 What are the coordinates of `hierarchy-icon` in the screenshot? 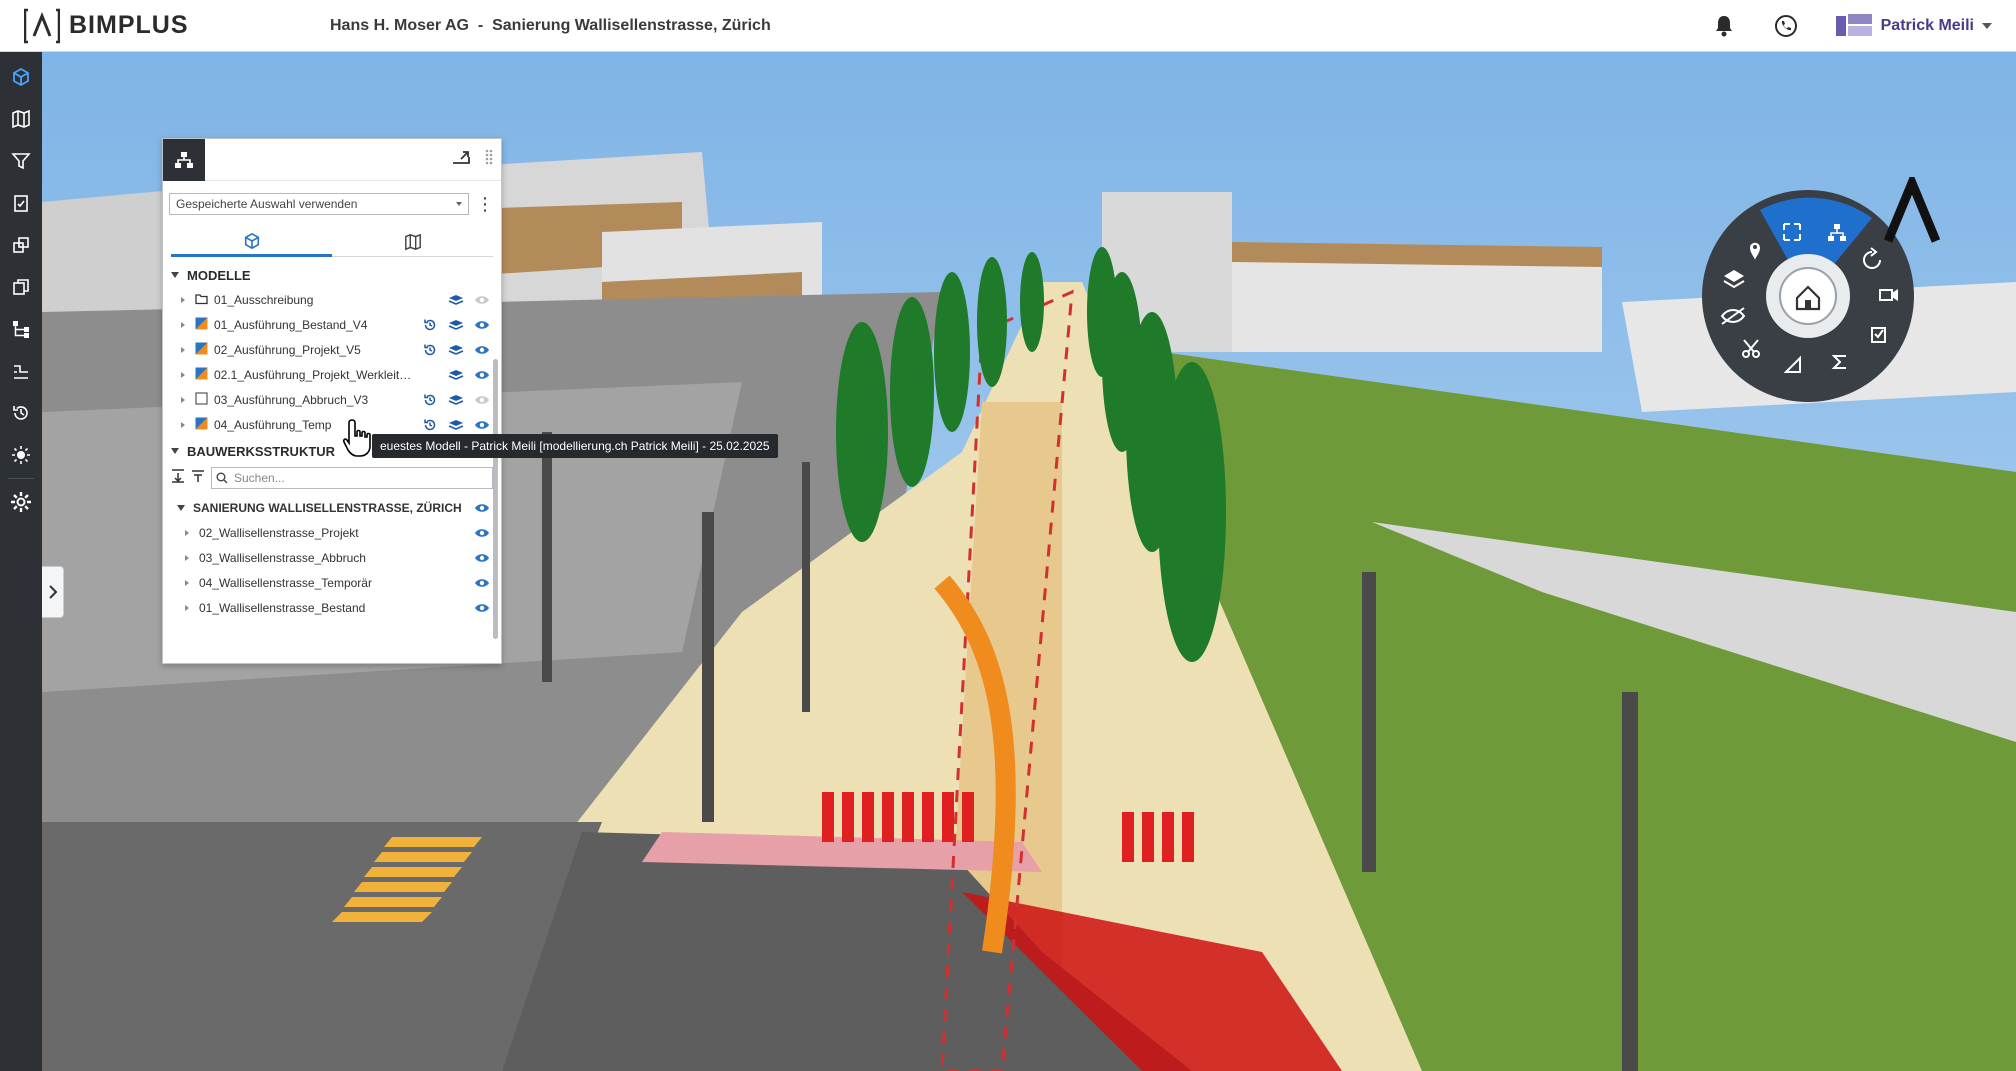 It's located at (21, 329).